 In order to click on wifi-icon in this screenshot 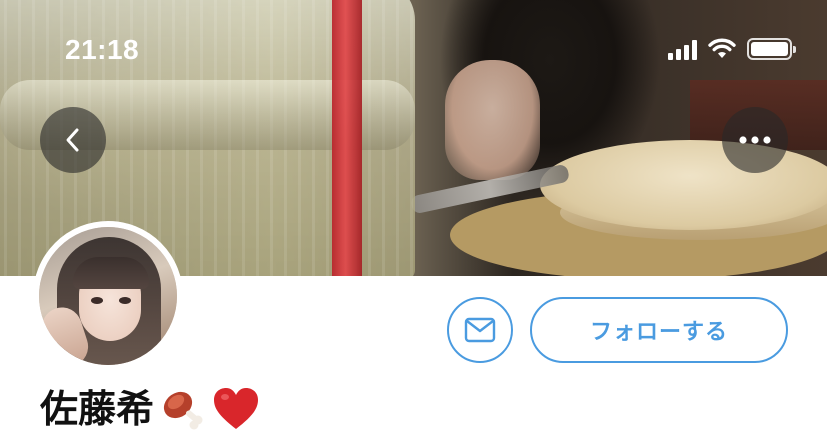, I will do `click(722, 48)`.